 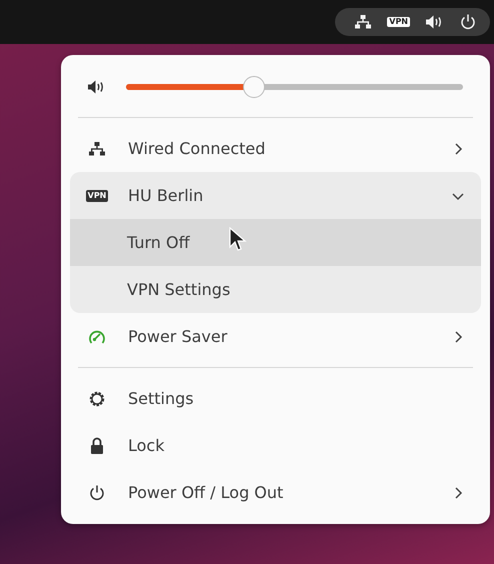 I want to click on menu-item: Lock, so click(x=275, y=445).